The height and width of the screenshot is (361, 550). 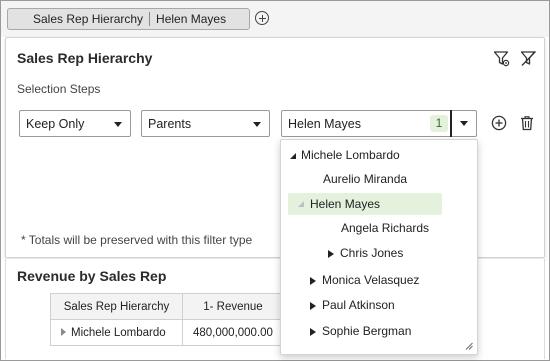 I want to click on resize-handle-icon, so click(x=469, y=346).